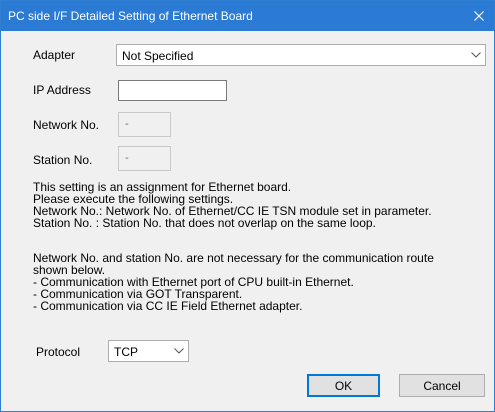 The height and width of the screenshot is (412, 495). I want to click on close-button, so click(479, 16).